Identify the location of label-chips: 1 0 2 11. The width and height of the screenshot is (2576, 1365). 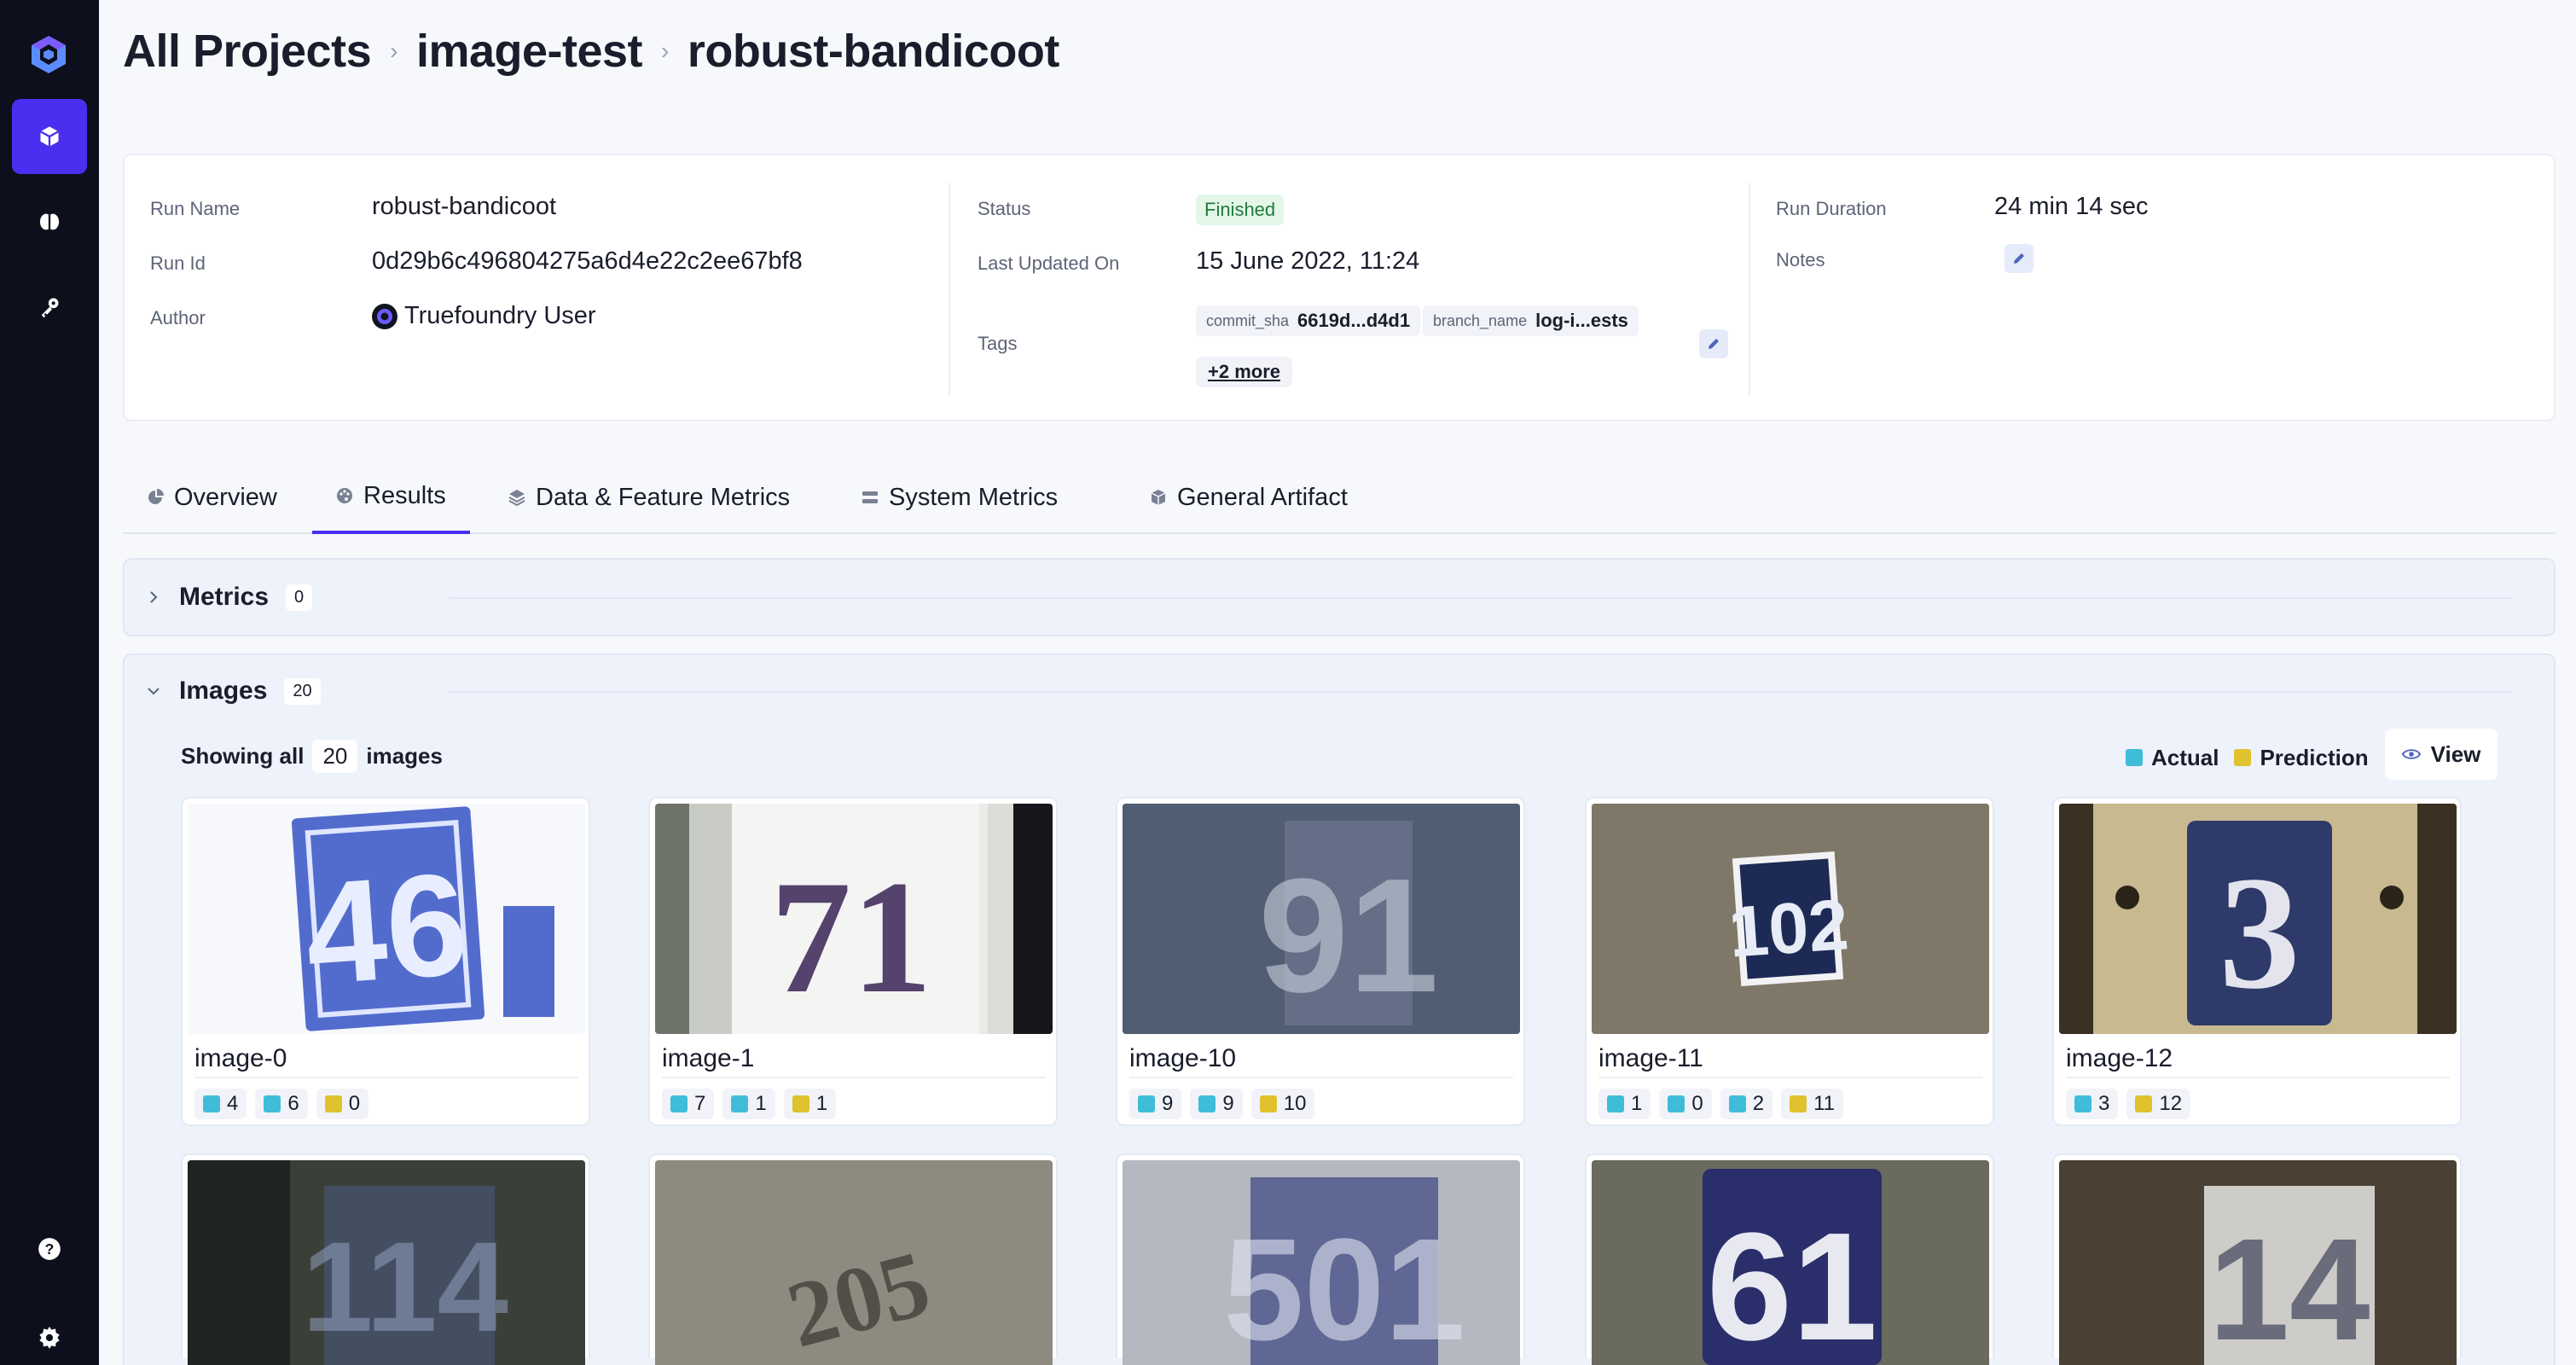
(1720, 1104).